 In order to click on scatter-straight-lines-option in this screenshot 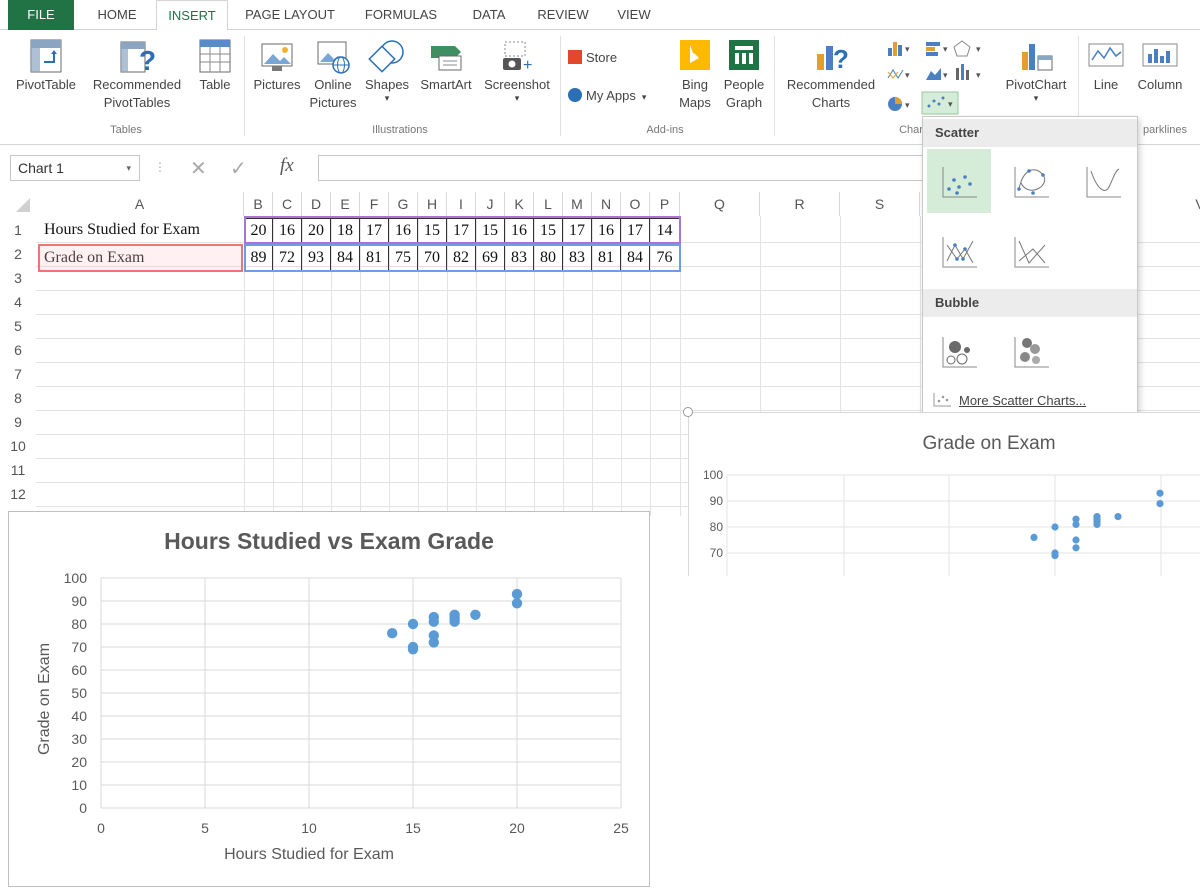, I will do `click(1031, 251)`.